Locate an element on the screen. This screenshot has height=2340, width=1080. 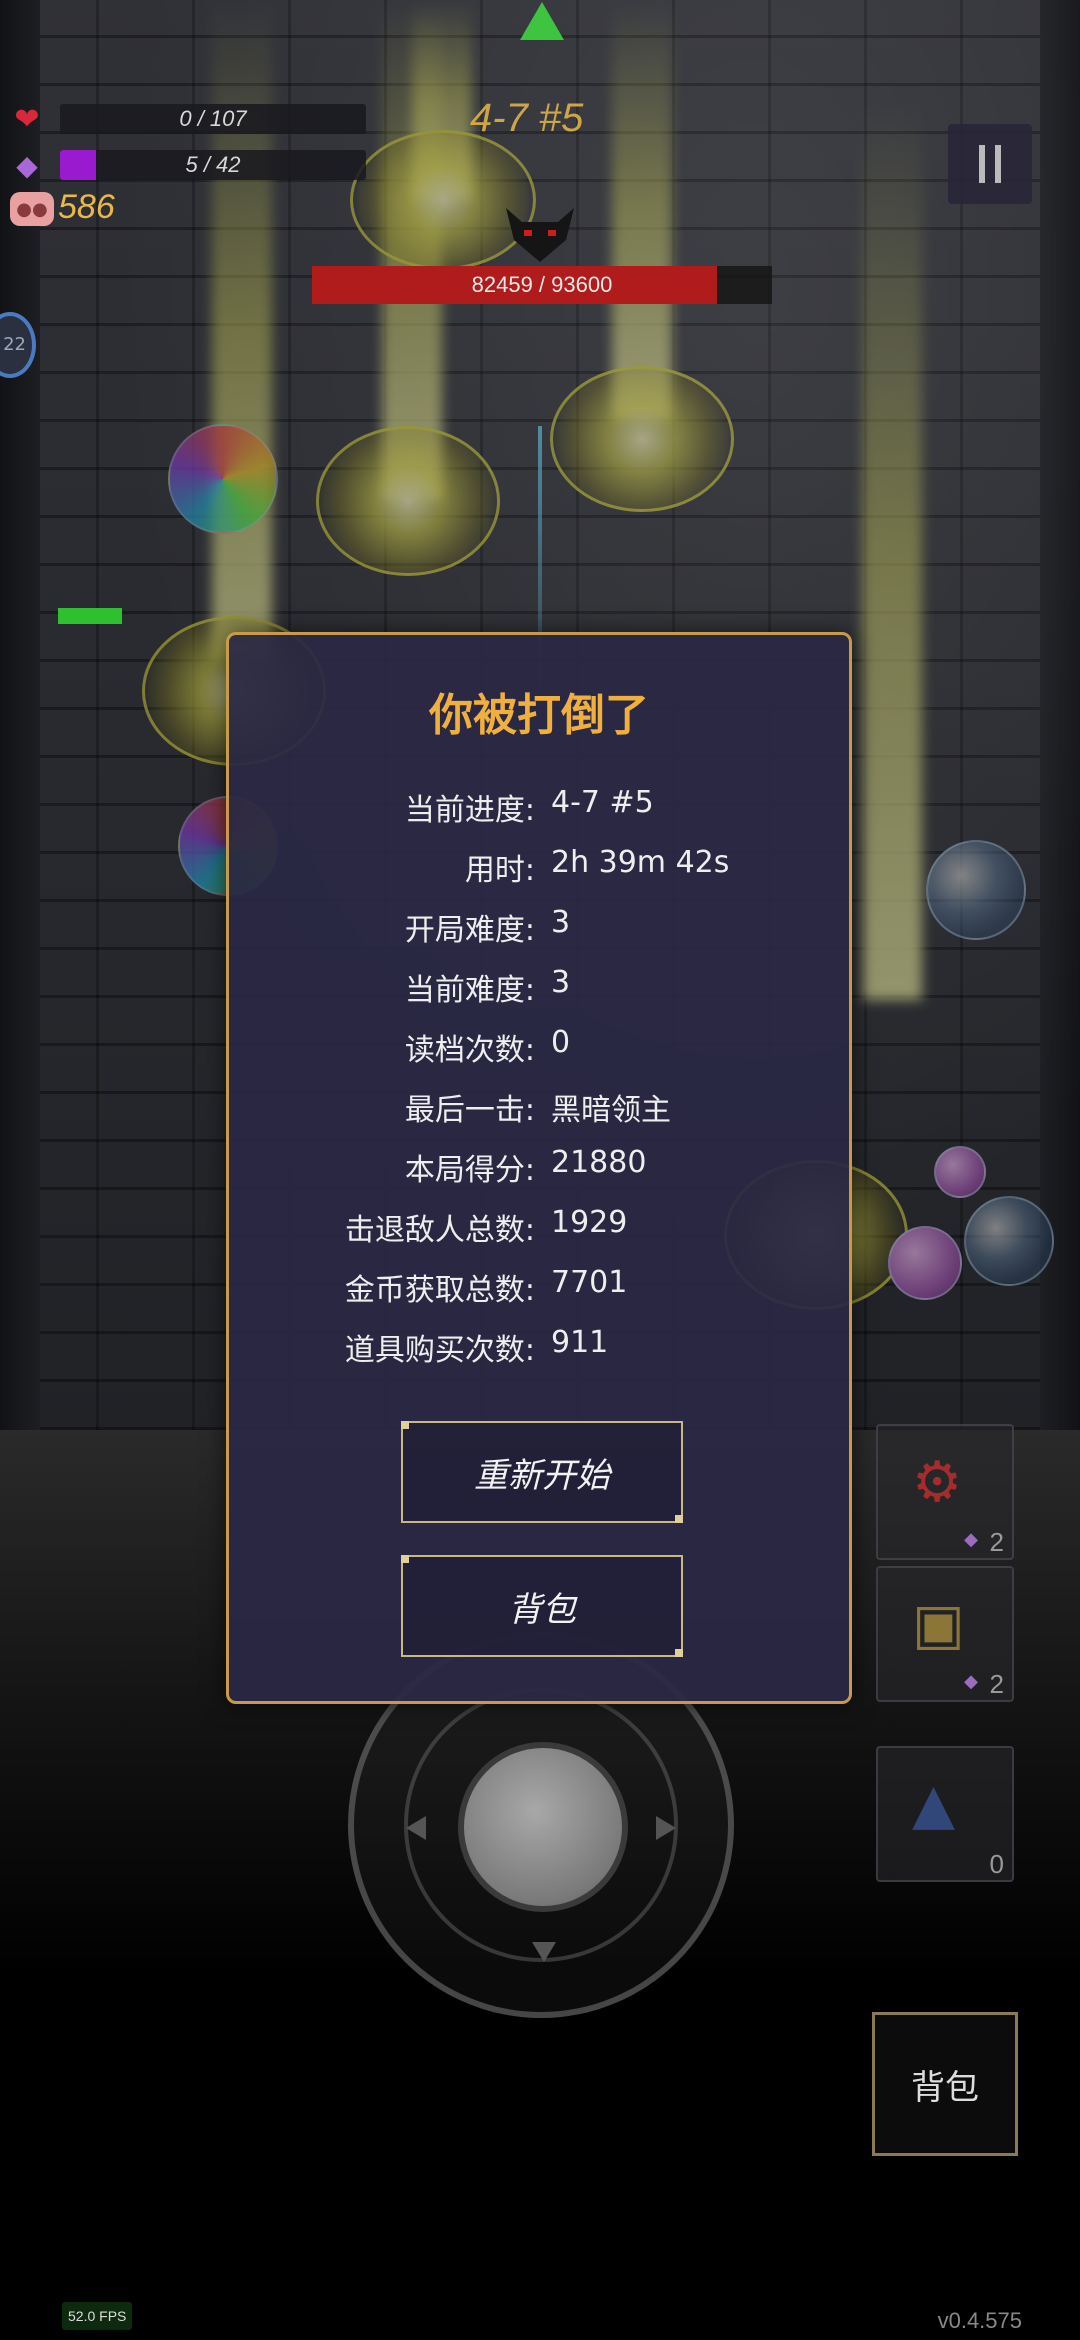
joystick-notch-left is located at coordinates (416, 1828).